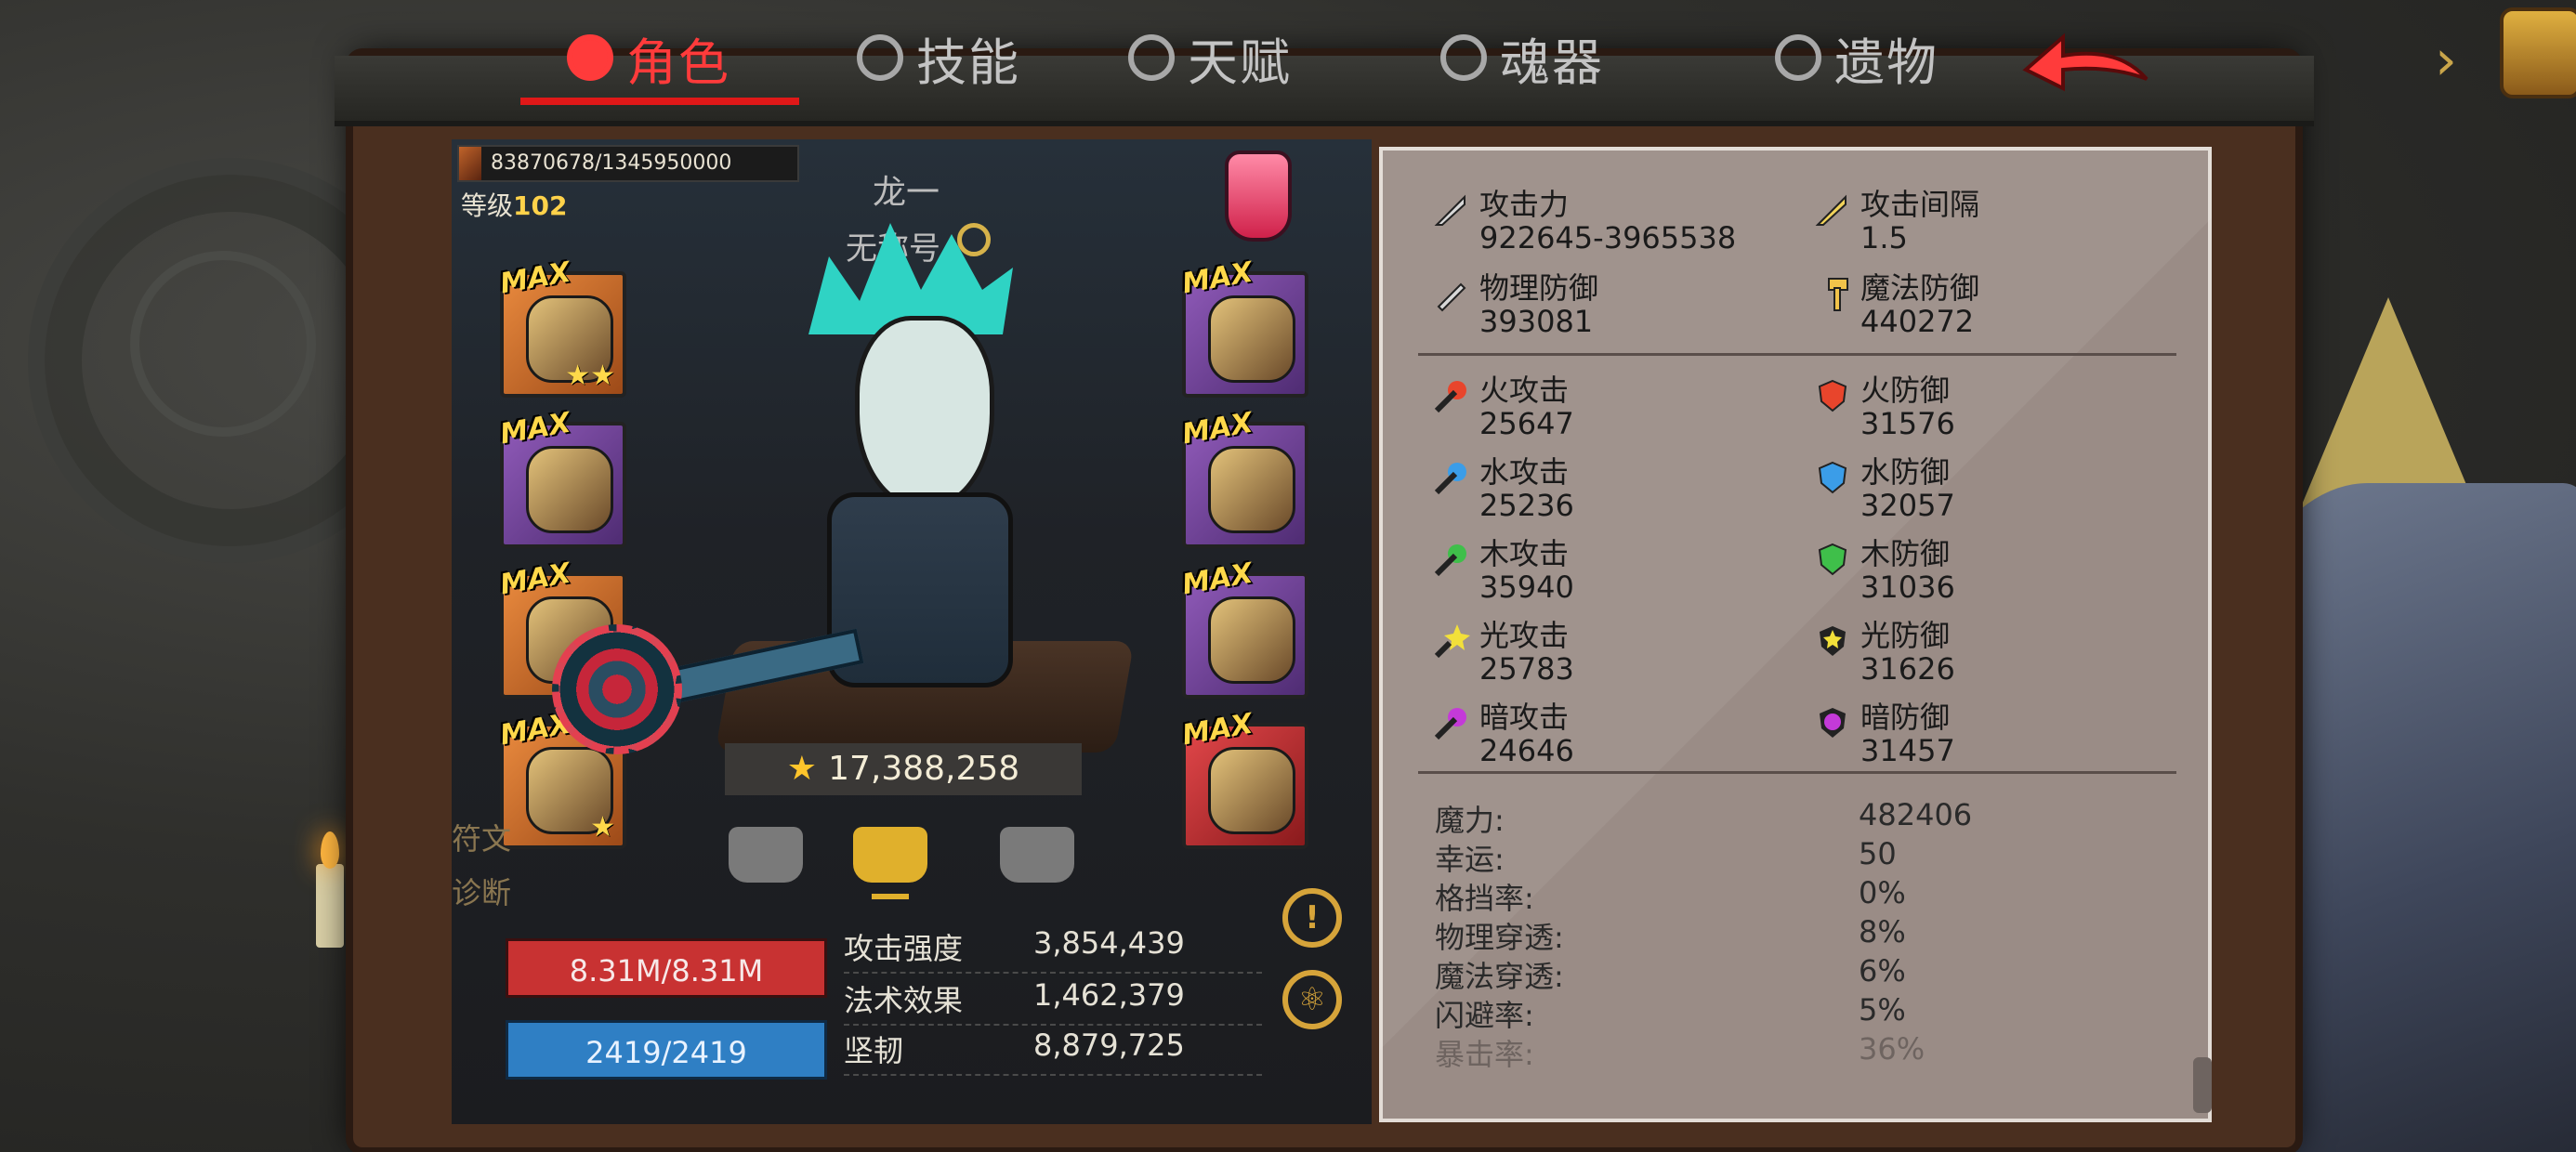 The width and height of the screenshot is (2576, 1152). What do you see at coordinates (562, 478) in the screenshot?
I see `equip-slot-bracer: MAX` at bounding box center [562, 478].